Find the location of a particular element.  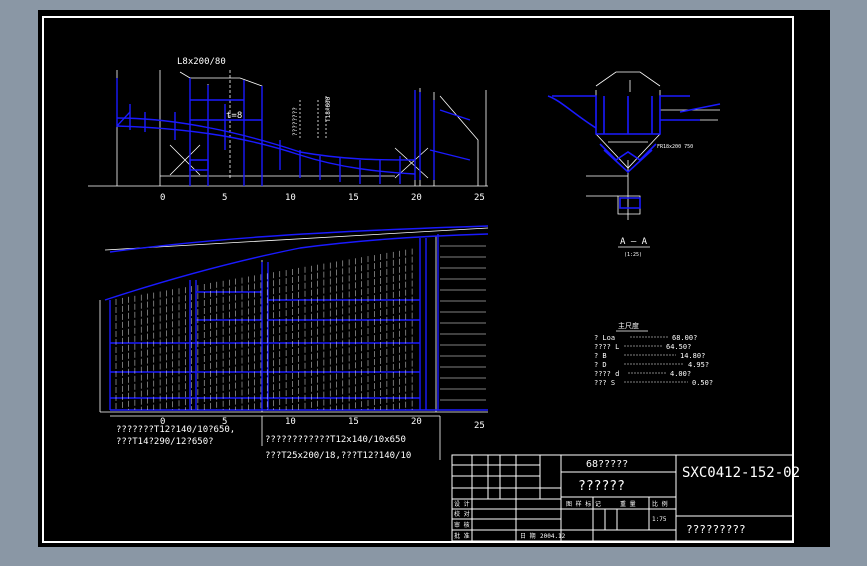

profile-tick-25: 25 is located at coordinates (479, 198).